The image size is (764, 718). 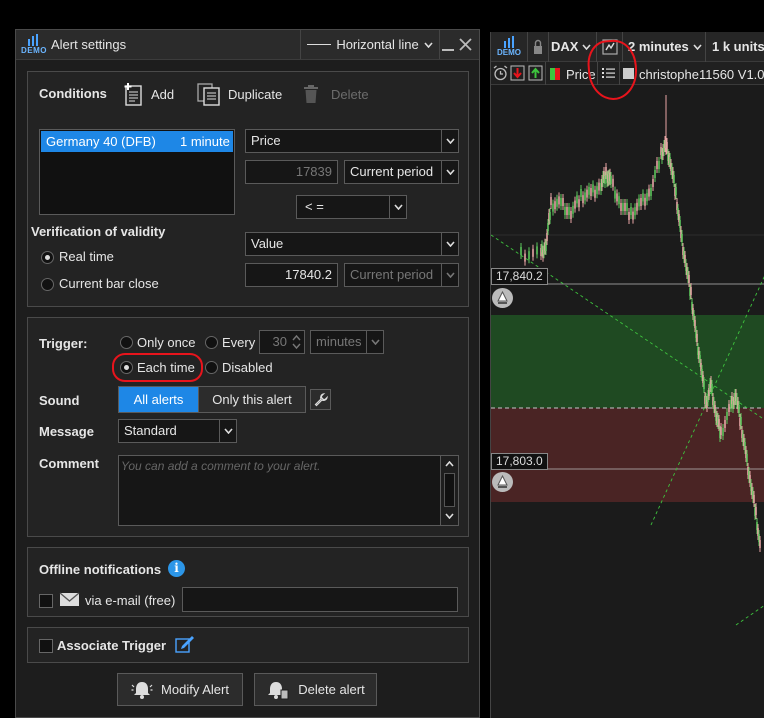 What do you see at coordinates (538, 47) in the screenshot?
I see `lock-icon` at bounding box center [538, 47].